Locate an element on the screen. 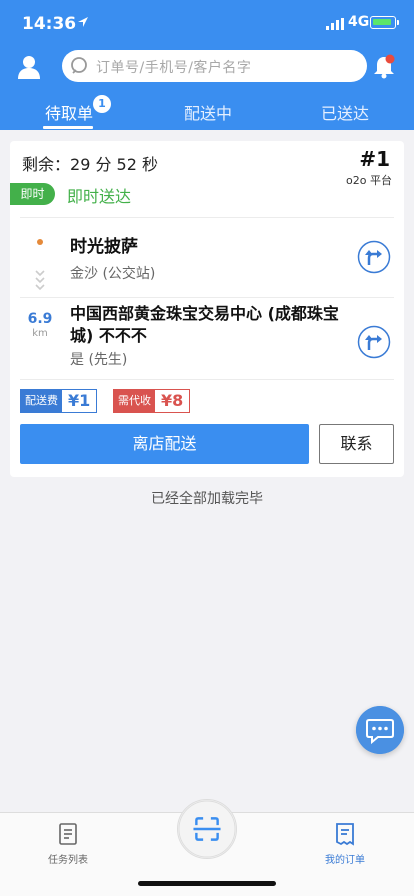  tab-delivering: 配送中 is located at coordinates (208, 112).